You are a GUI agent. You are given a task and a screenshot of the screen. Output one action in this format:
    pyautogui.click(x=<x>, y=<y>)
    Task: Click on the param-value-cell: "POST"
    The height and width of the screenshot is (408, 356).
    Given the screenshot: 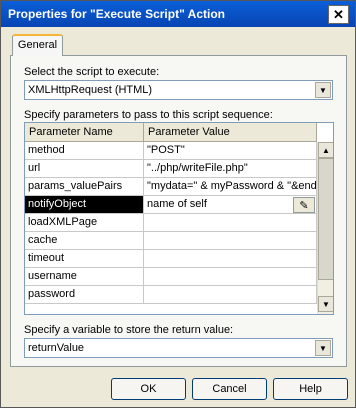 What is the action you would take?
    pyautogui.click(x=230, y=150)
    